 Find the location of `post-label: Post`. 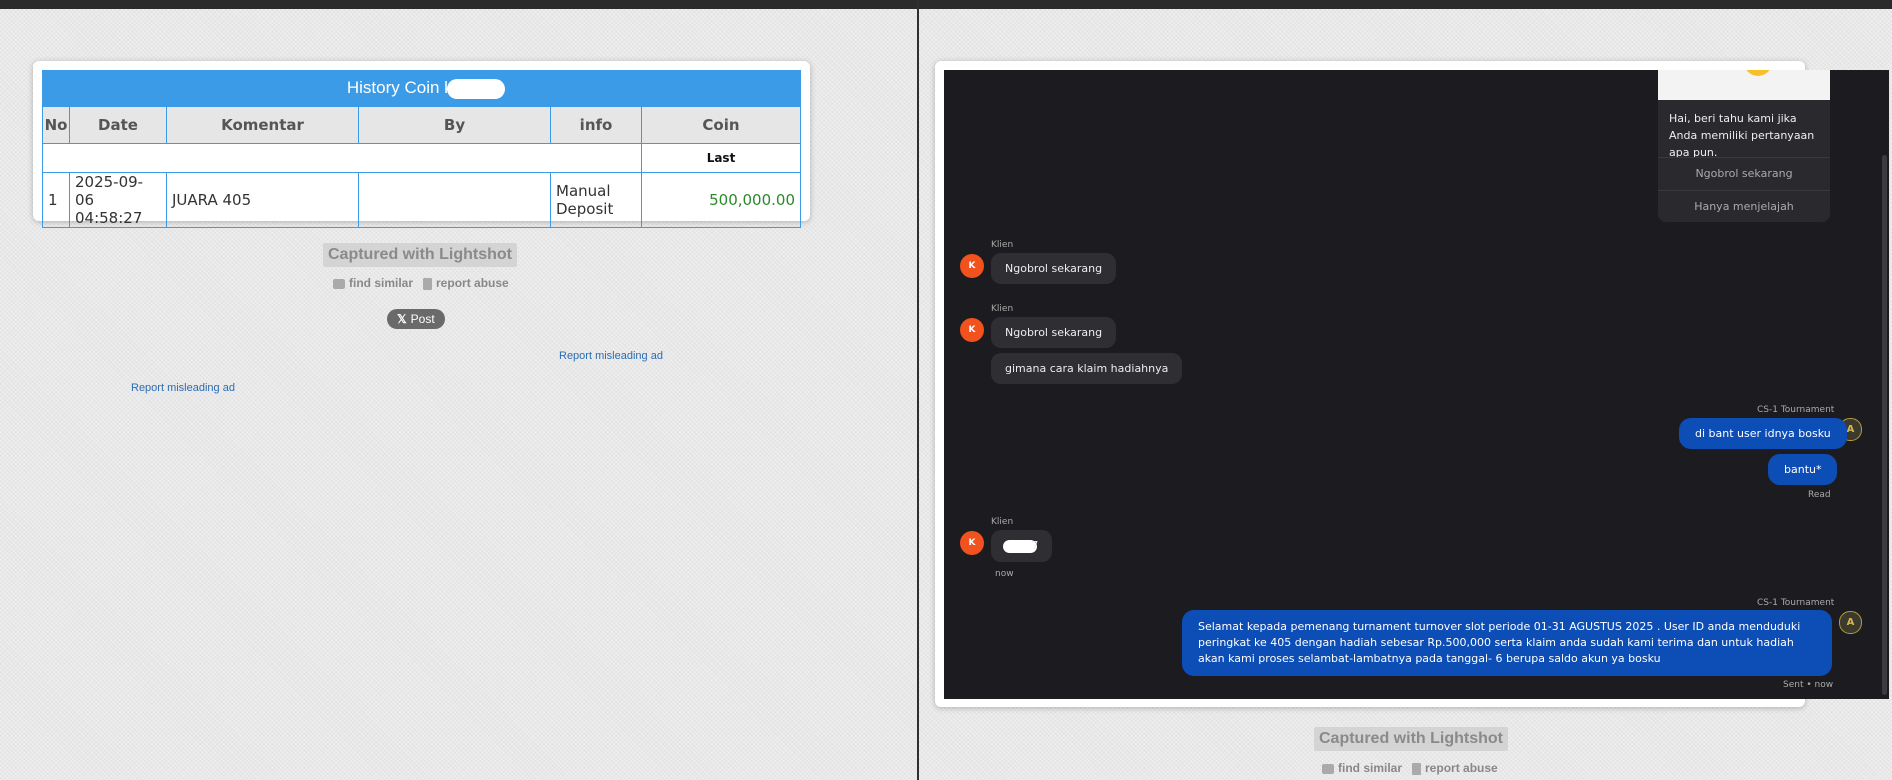

post-label: Post is located at coordinates (422, 319).